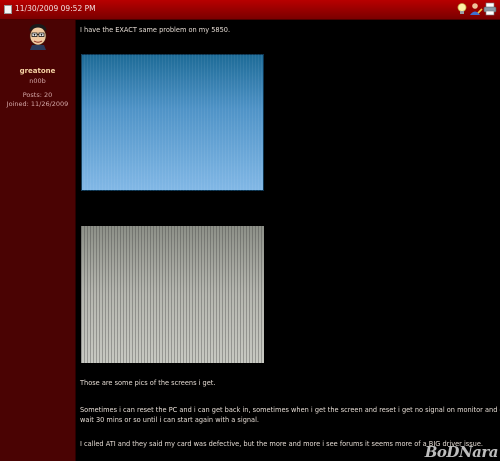 The width and height of the screenshot is (500, 461). Describe the element at coordinates (55, 8) in the screenshot. I see `post-date: 11/30/2009 09:52 PM` at that location.